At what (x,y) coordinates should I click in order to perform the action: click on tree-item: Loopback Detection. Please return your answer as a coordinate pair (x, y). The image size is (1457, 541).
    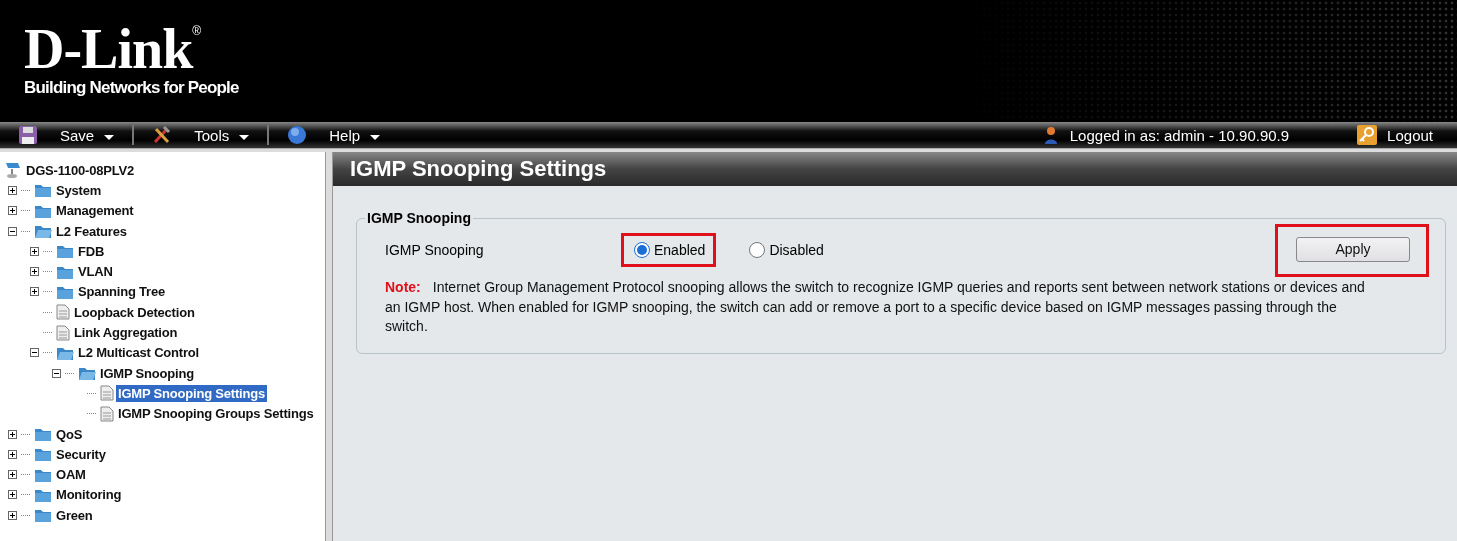
    Looking at the image, I should click on (134, 312).